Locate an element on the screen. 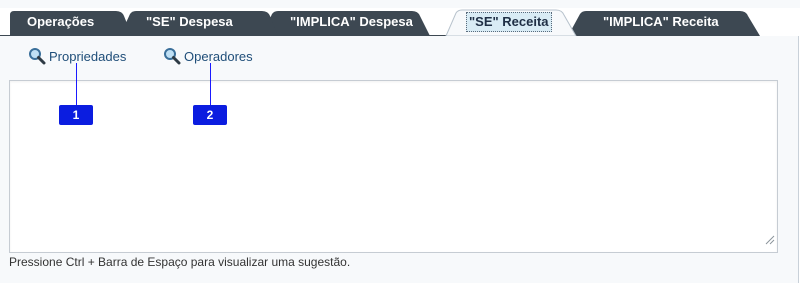  callout-badge-1: 1 is located at coordinates (76, 115).